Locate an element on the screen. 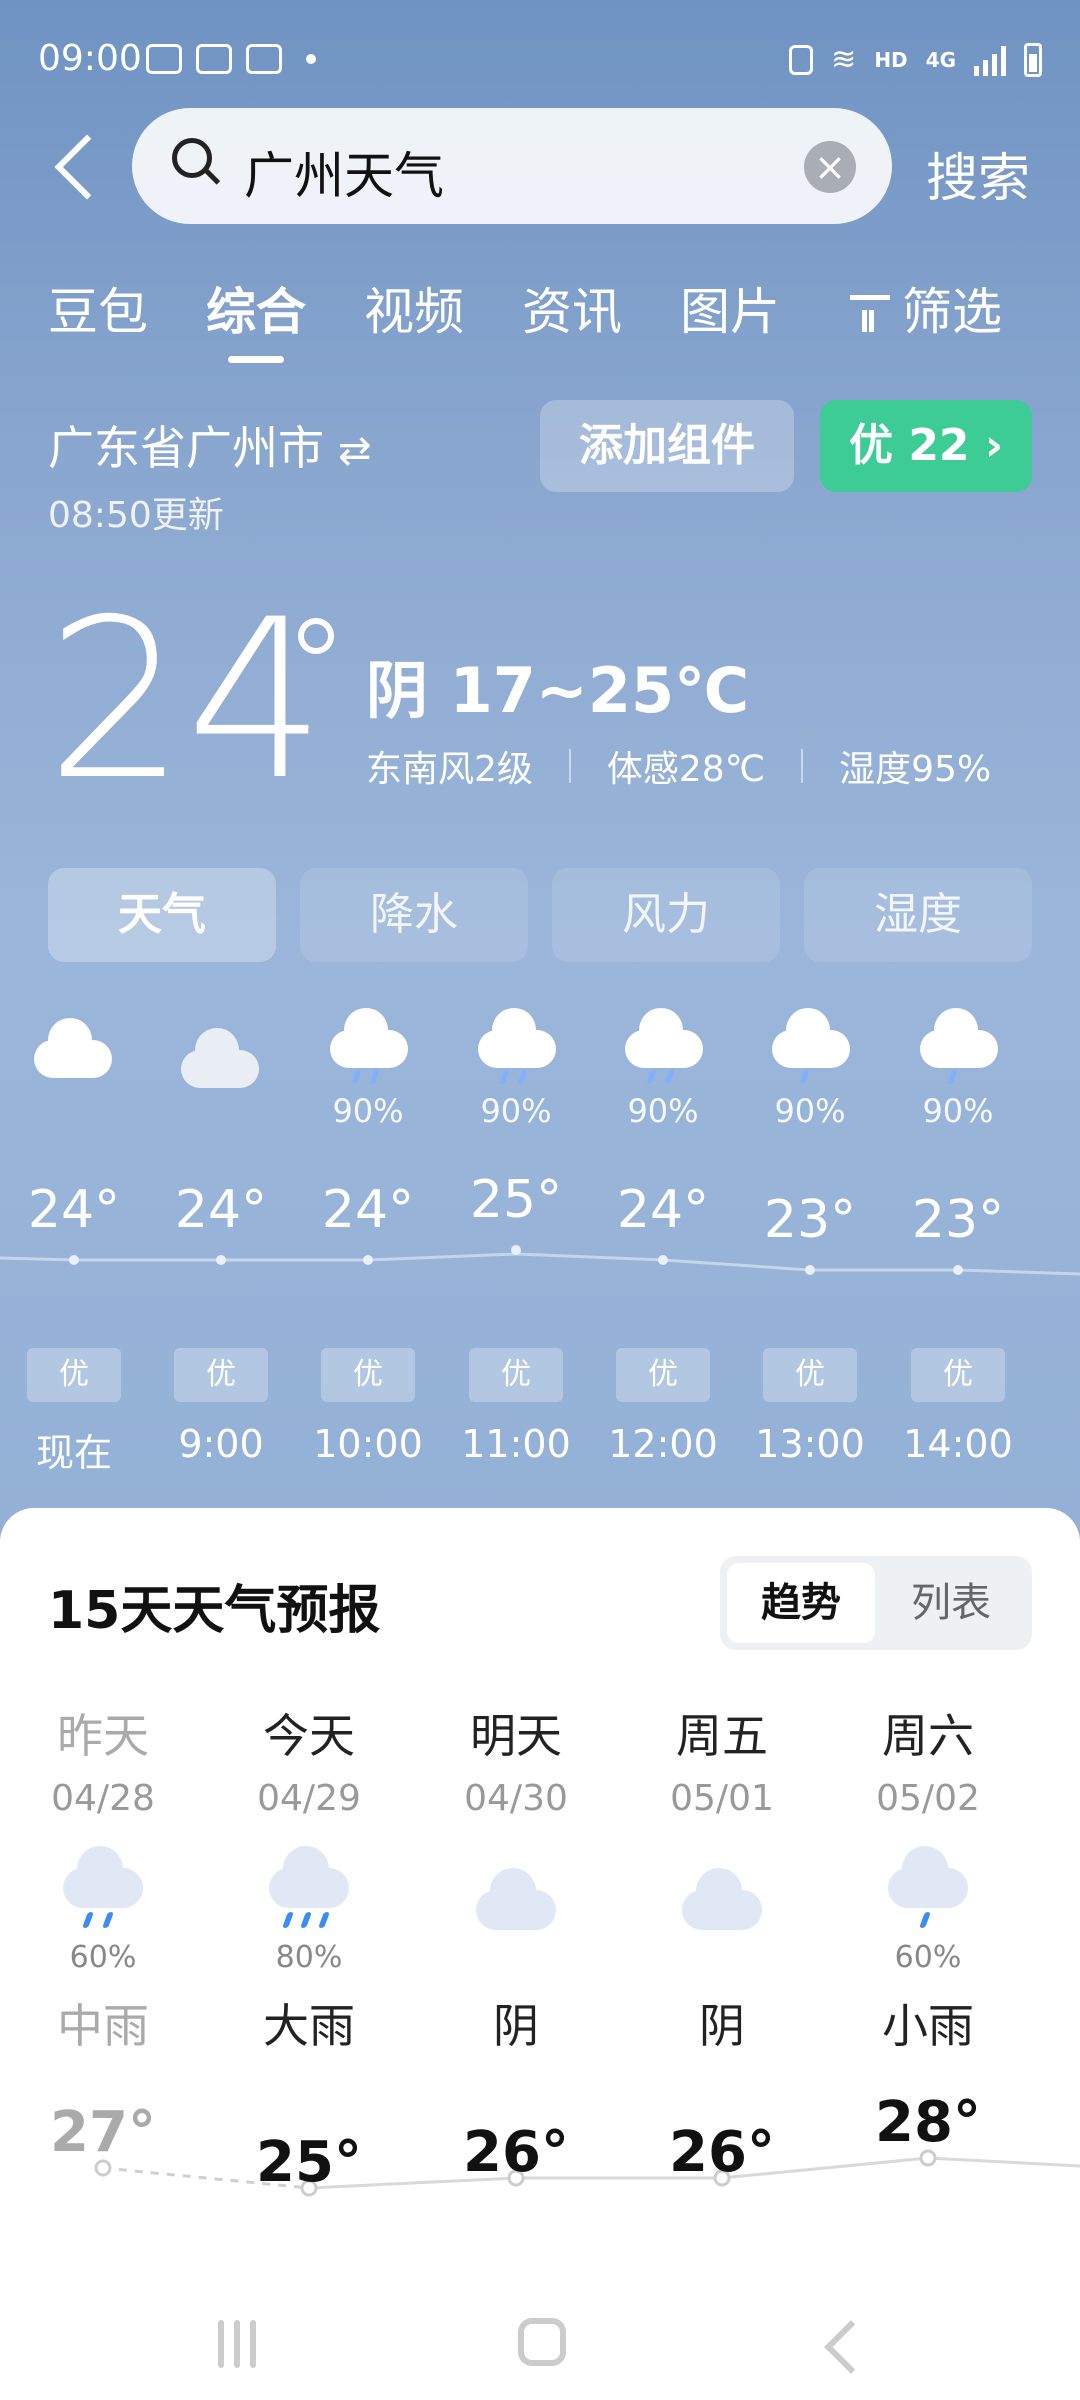 Image resolution: width=1080 pixels, height=2400 pixels. forecast-day: 周六 05/02 60% 小雨 28° is located at coordinates (928, 1935).